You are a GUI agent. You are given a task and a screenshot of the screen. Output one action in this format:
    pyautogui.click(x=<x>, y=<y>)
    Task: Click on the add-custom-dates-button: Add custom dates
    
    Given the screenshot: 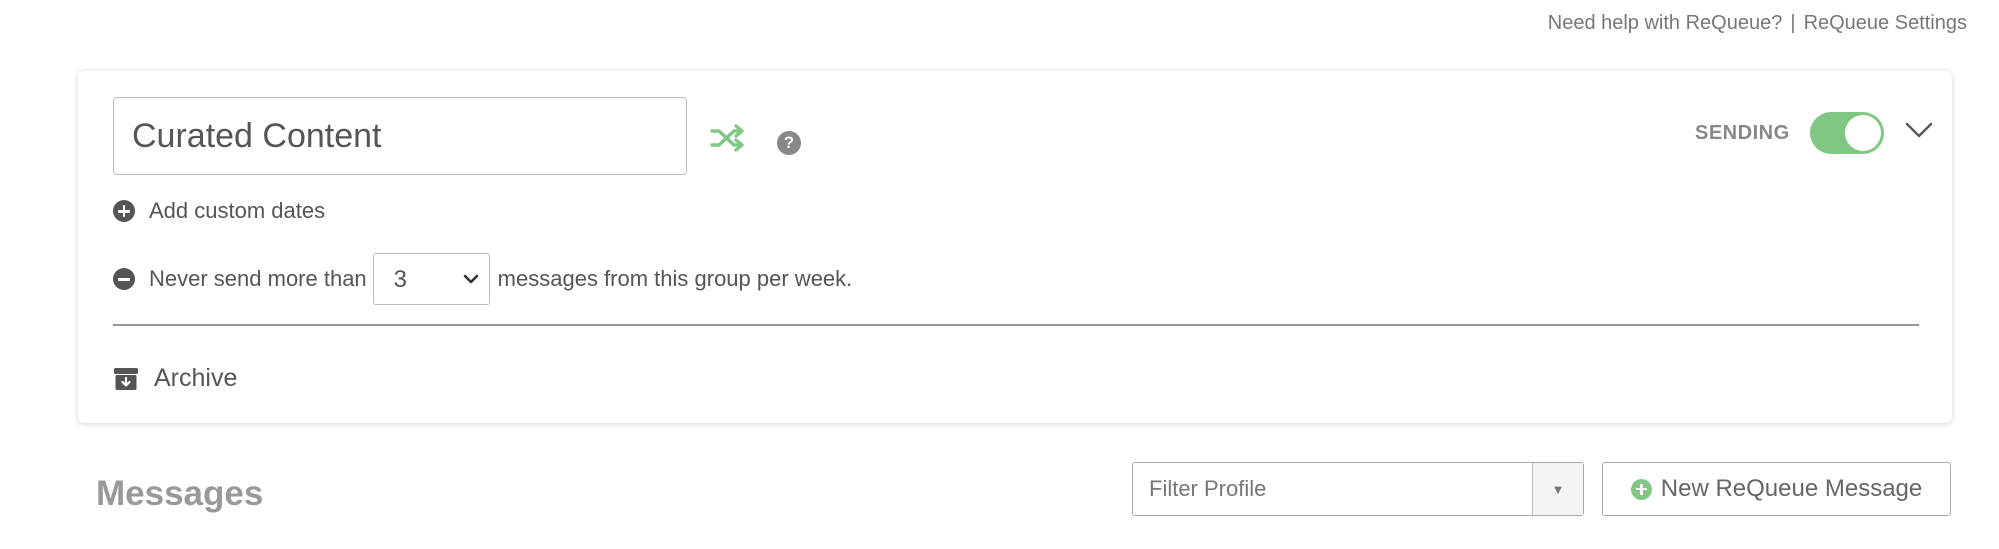 What is the action you would take?
    pyautogui.click(x=219, y=211)
    